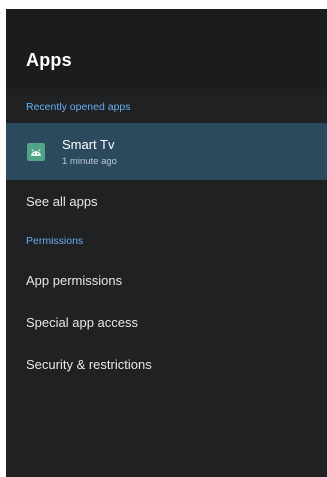 Image resolution: width=327 pixels, height=477 pixels. Describe the element at coordinates (166, 151) in the screenshot. I see `recent-app-item-smart-tv: Smart Tv 1 minute ago` at that location.